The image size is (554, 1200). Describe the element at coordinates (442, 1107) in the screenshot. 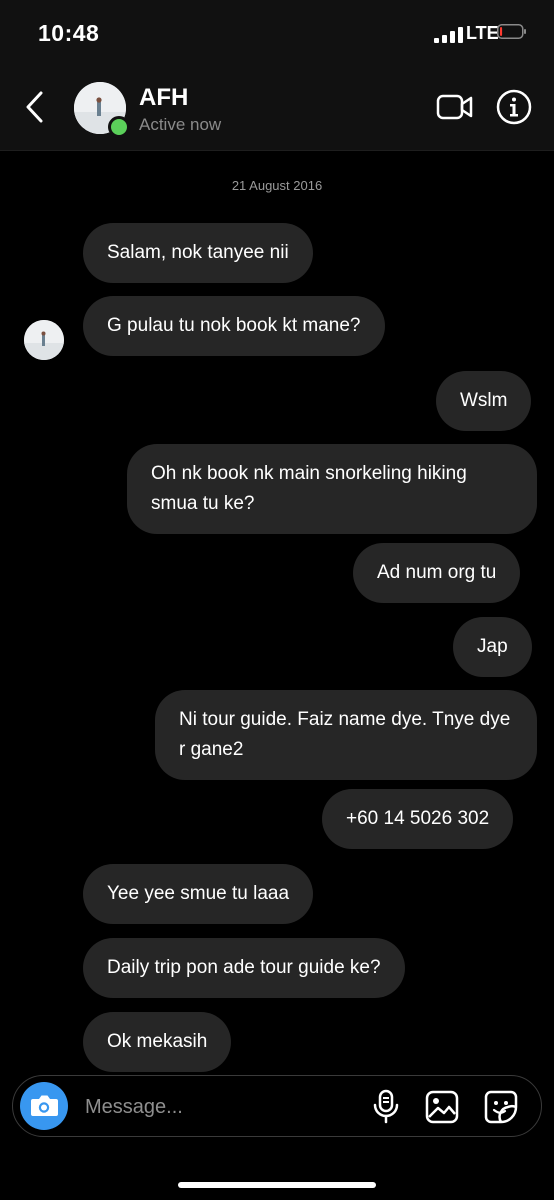

I see `gallery-icon` at that location.